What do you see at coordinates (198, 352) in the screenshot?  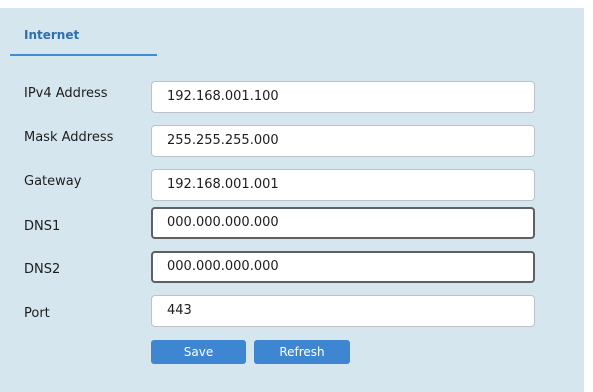 I see `save-button: Save` at bounding box center [198, 352].